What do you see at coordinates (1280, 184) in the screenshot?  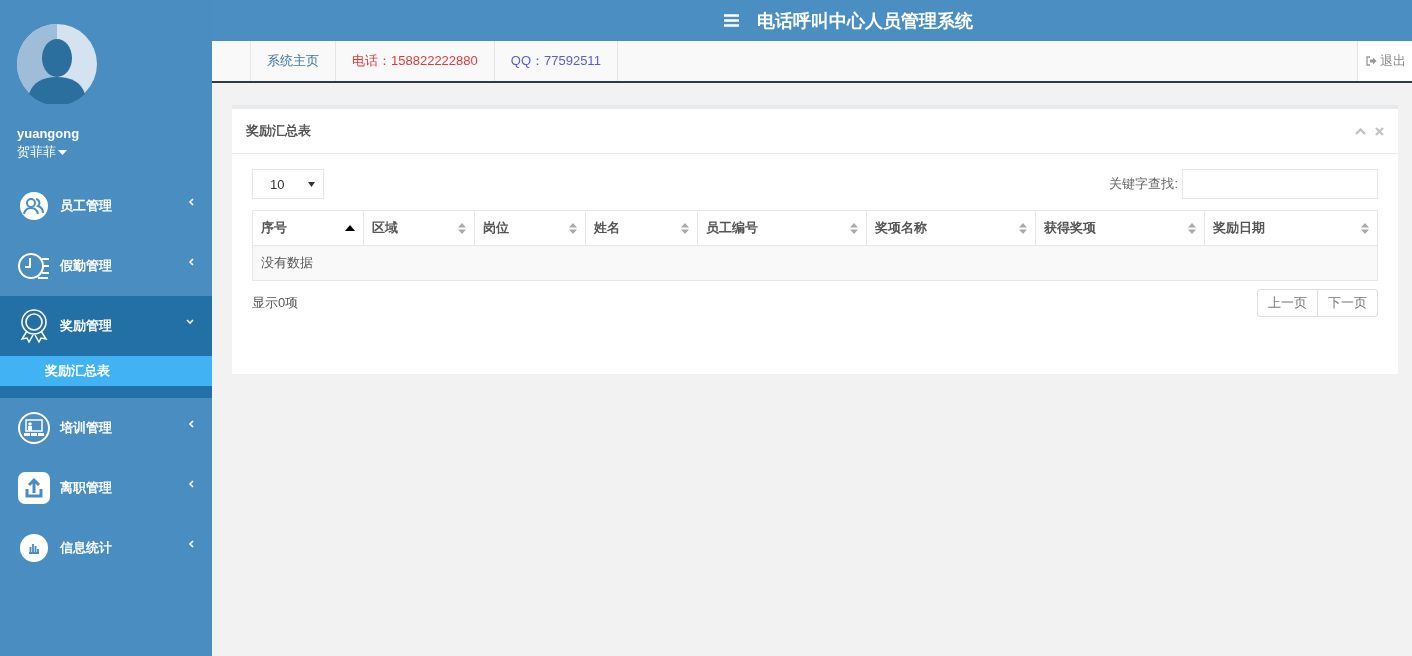 I see `search-field` at bounding box center [1280, 184].